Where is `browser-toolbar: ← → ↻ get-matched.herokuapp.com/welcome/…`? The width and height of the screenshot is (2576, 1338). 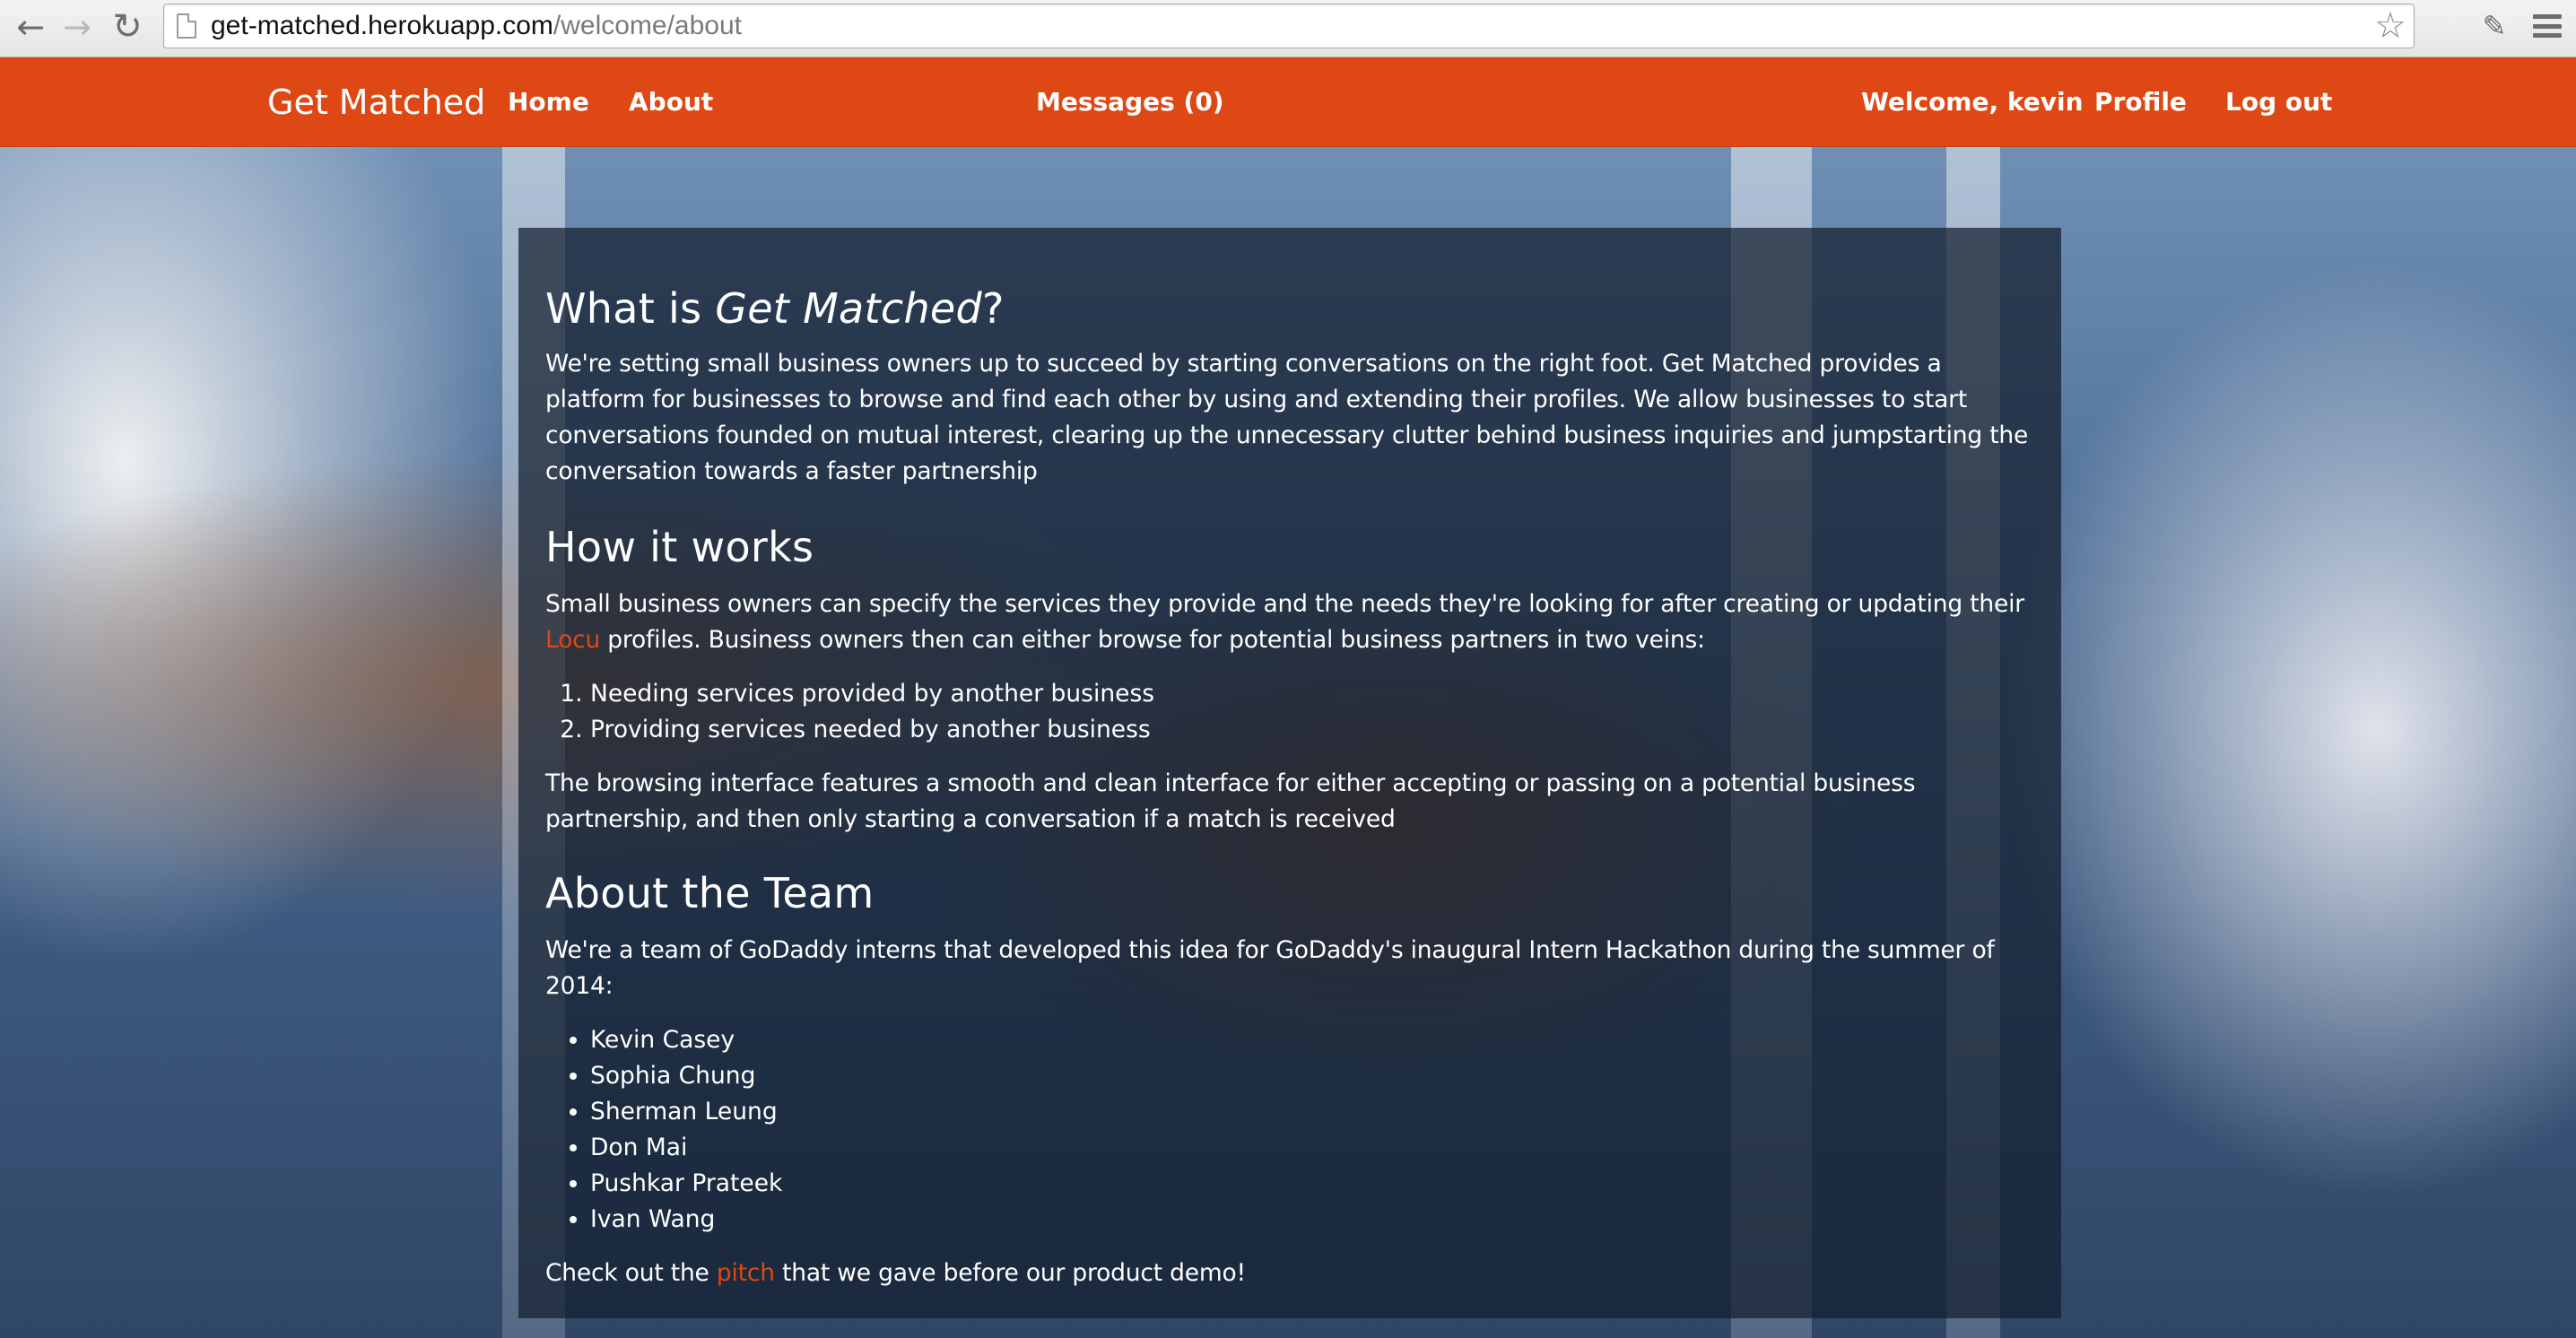
browser-toolbar: ← → ↻ get-matched.herokuapp.com/welcome/… is located at coordinates (1288, 28).